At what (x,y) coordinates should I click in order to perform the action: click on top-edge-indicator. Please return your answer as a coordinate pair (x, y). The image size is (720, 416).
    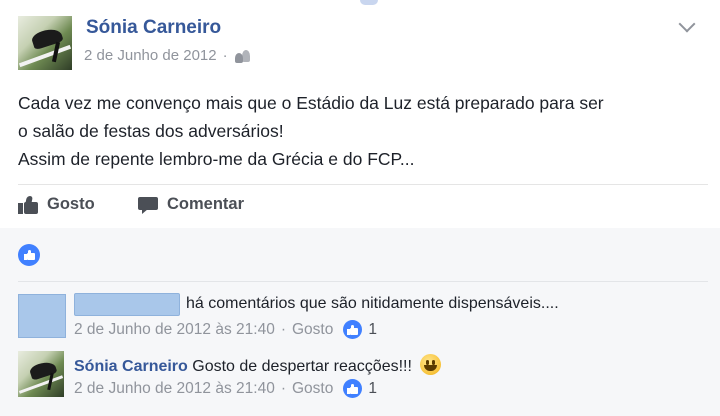
    Looking at the image, I should click on (369, 2).